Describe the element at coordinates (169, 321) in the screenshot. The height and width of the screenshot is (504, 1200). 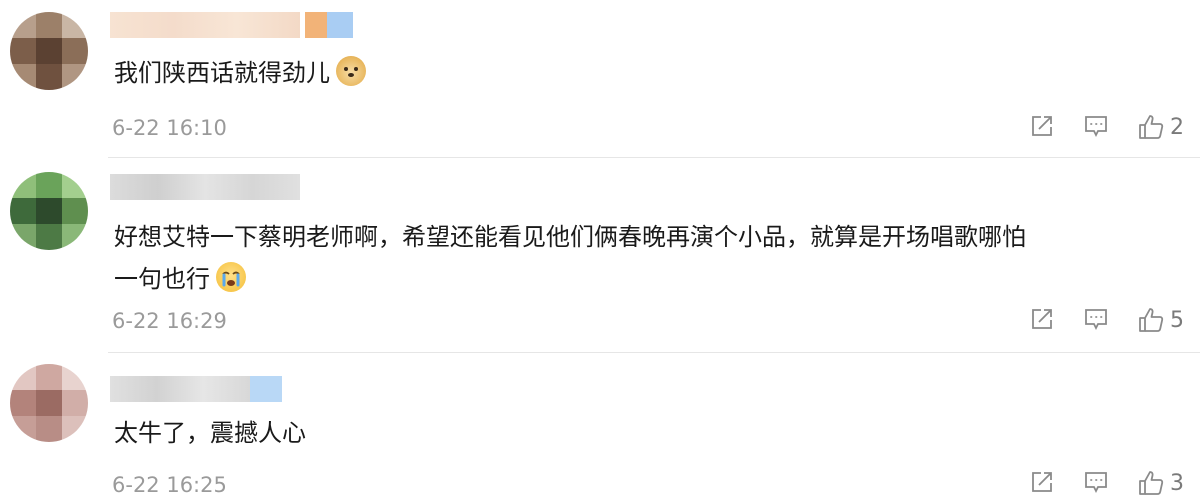
I see `comment-timestamp: 6-22 16:29` at that location.